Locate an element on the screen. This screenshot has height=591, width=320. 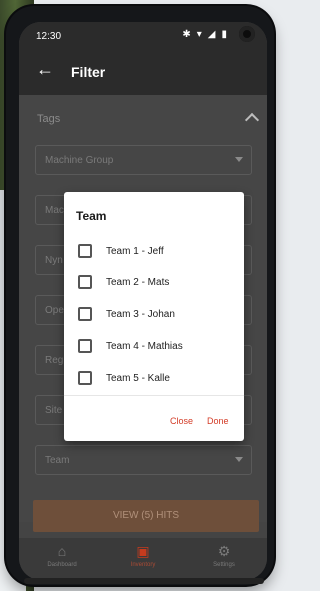
team-option: Team 1 - Jeff is located at coordinates (156, 253).